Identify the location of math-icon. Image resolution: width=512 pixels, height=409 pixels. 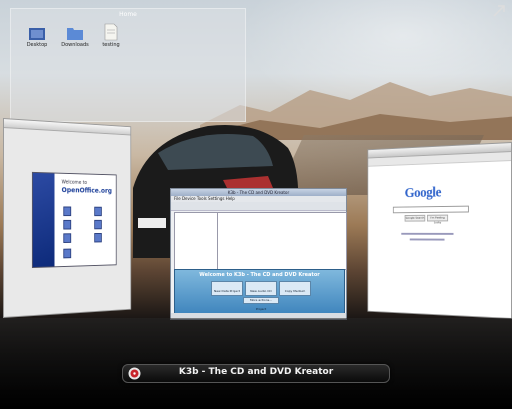
(98, 237).